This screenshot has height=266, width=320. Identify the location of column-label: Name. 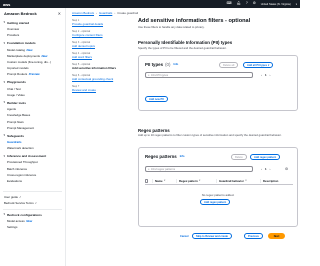
(159, 181).